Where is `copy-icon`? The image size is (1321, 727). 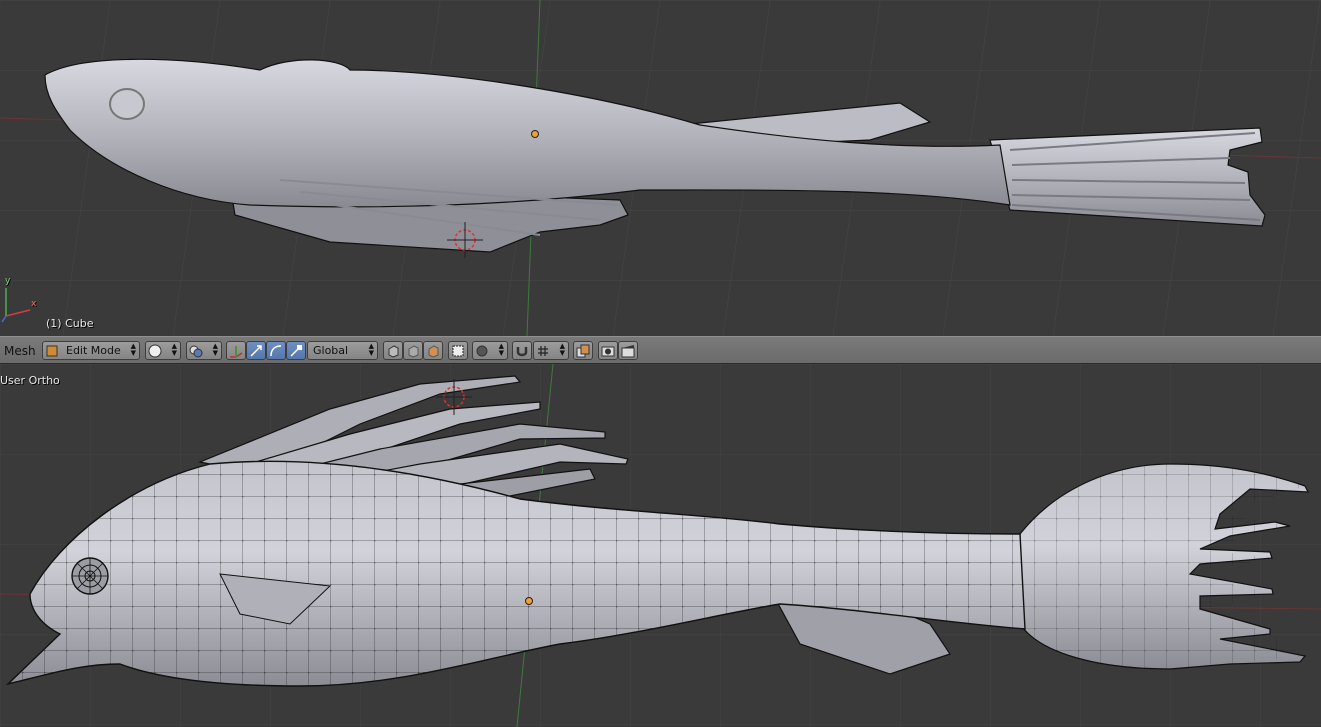 copy-icon is located at coordinates (583, 351).